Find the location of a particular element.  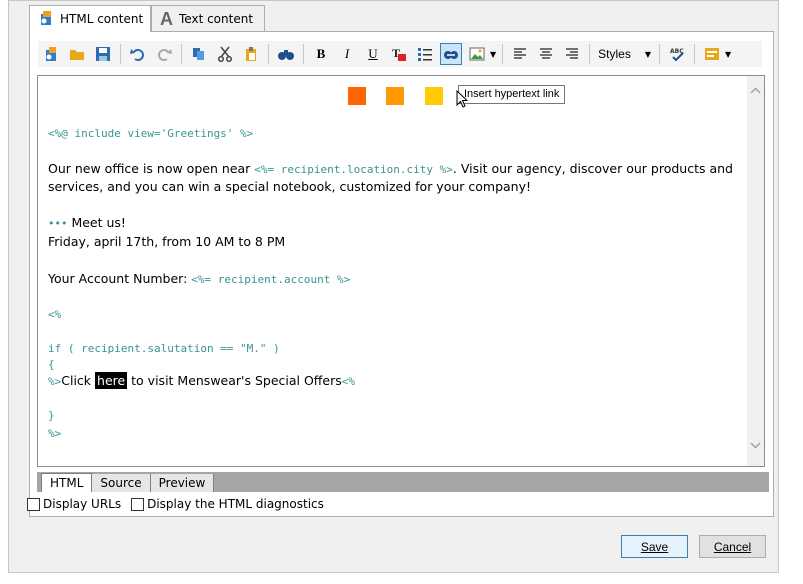

italic-button: I is located at coordinates (347, 54).